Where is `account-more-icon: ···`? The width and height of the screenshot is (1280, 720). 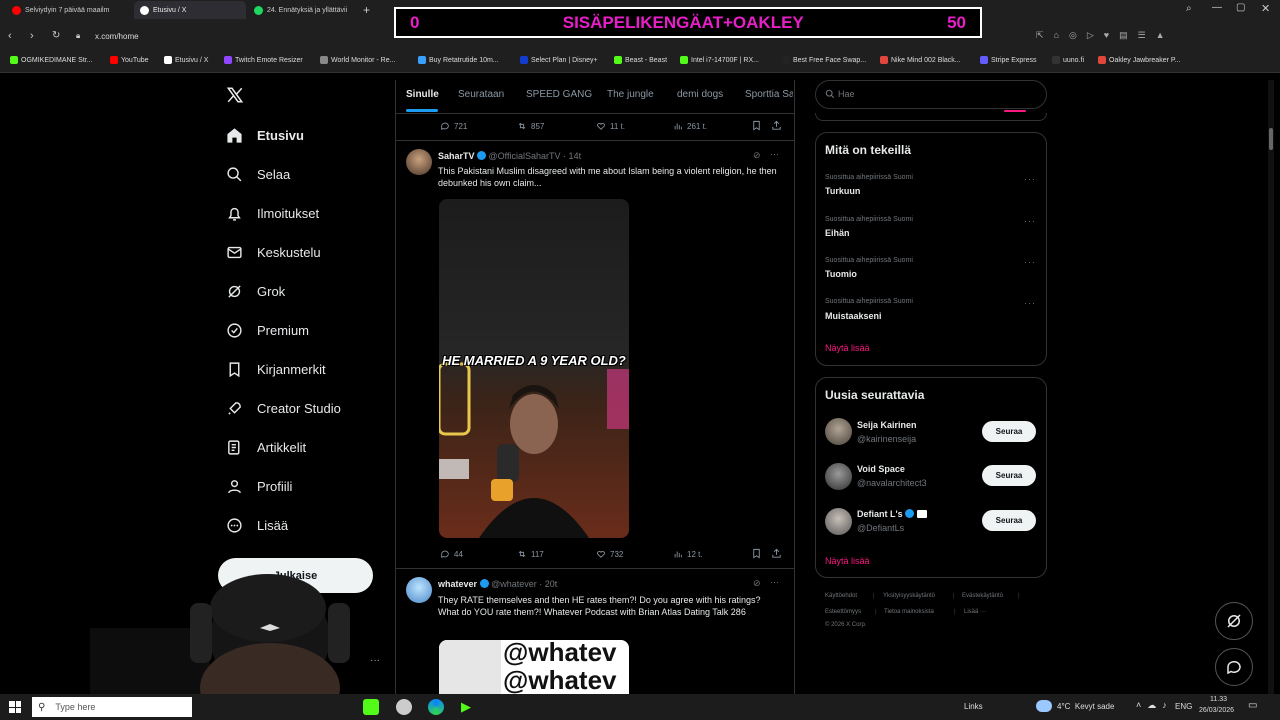 account-more-icon: ··· is located at coordinates (375, 660).